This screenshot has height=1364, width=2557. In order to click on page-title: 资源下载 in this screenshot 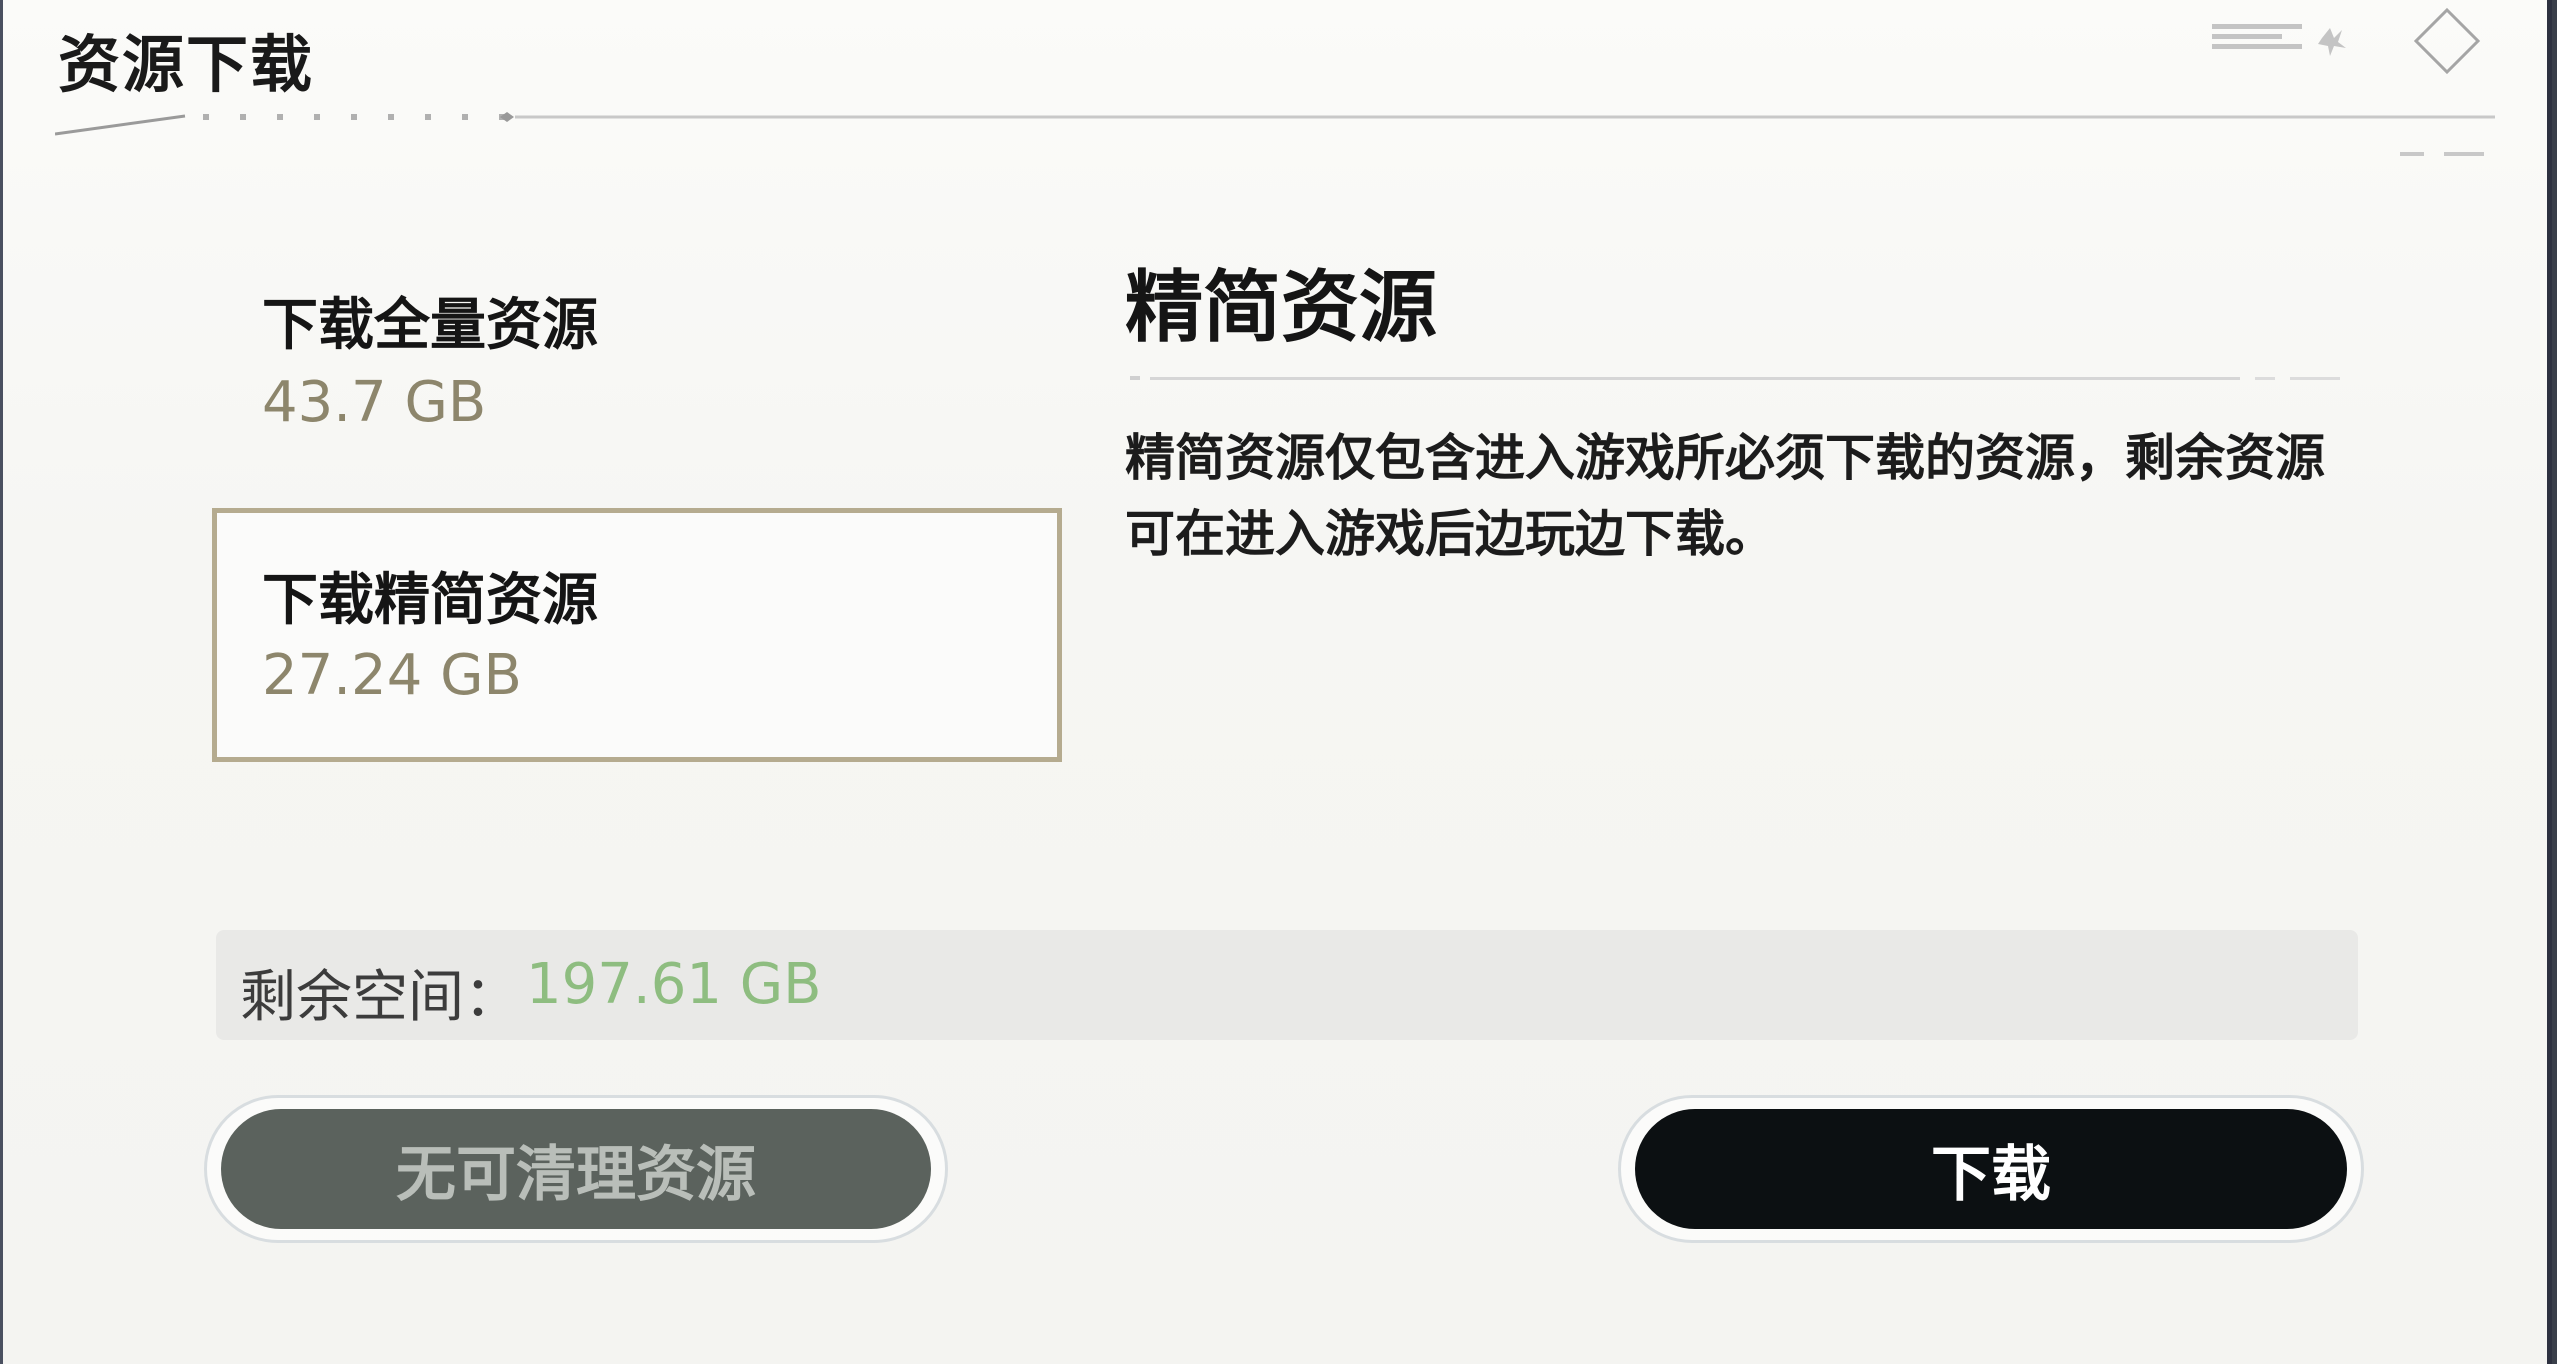, I will do `click(186, 64)`.